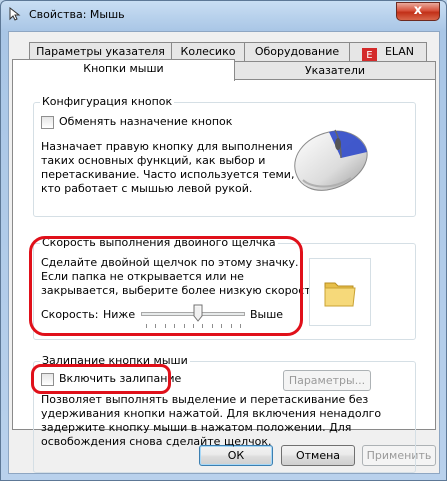 This screenshot has width=447, height=481. Describe the element at coordinates (167, 146) in the screenshot. I see `config-description-line: Назначает правую кнопку для выполнения` at that location.